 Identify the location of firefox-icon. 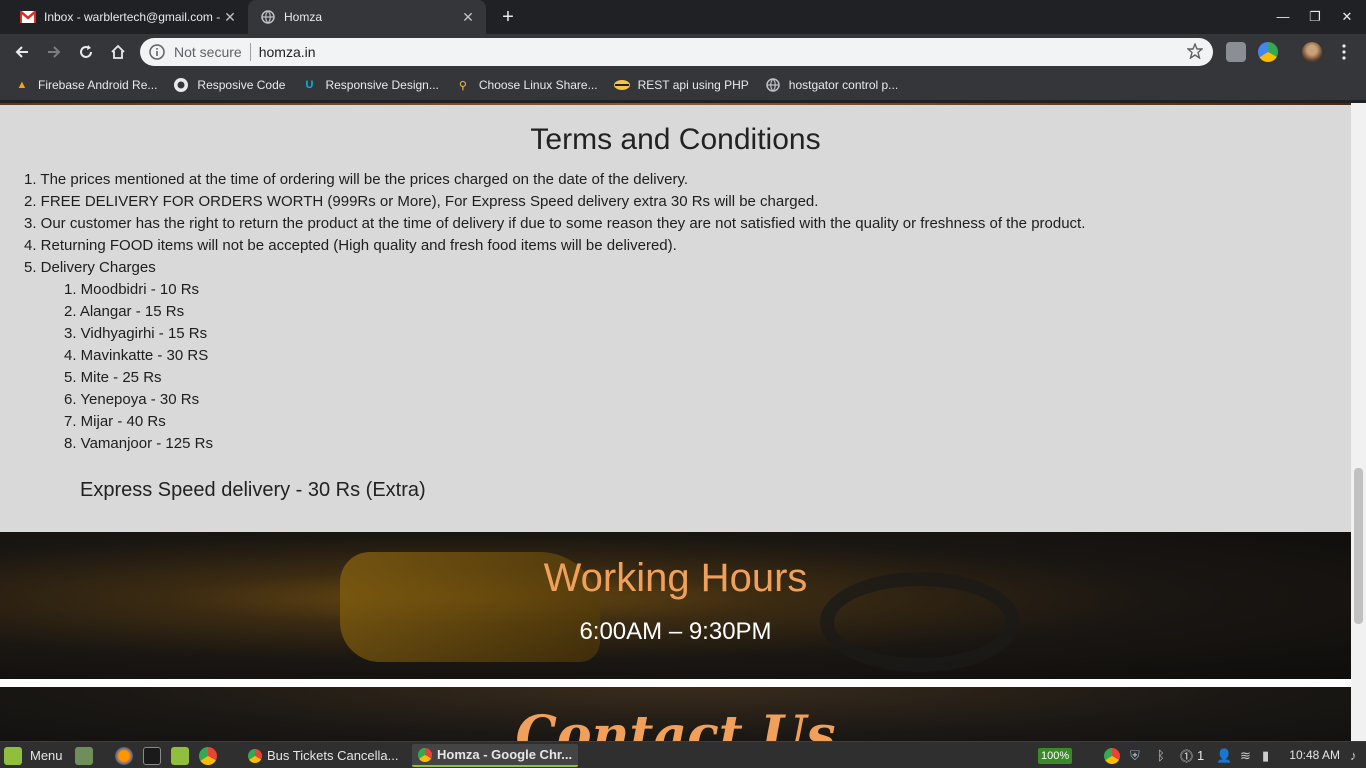
(124, 755).